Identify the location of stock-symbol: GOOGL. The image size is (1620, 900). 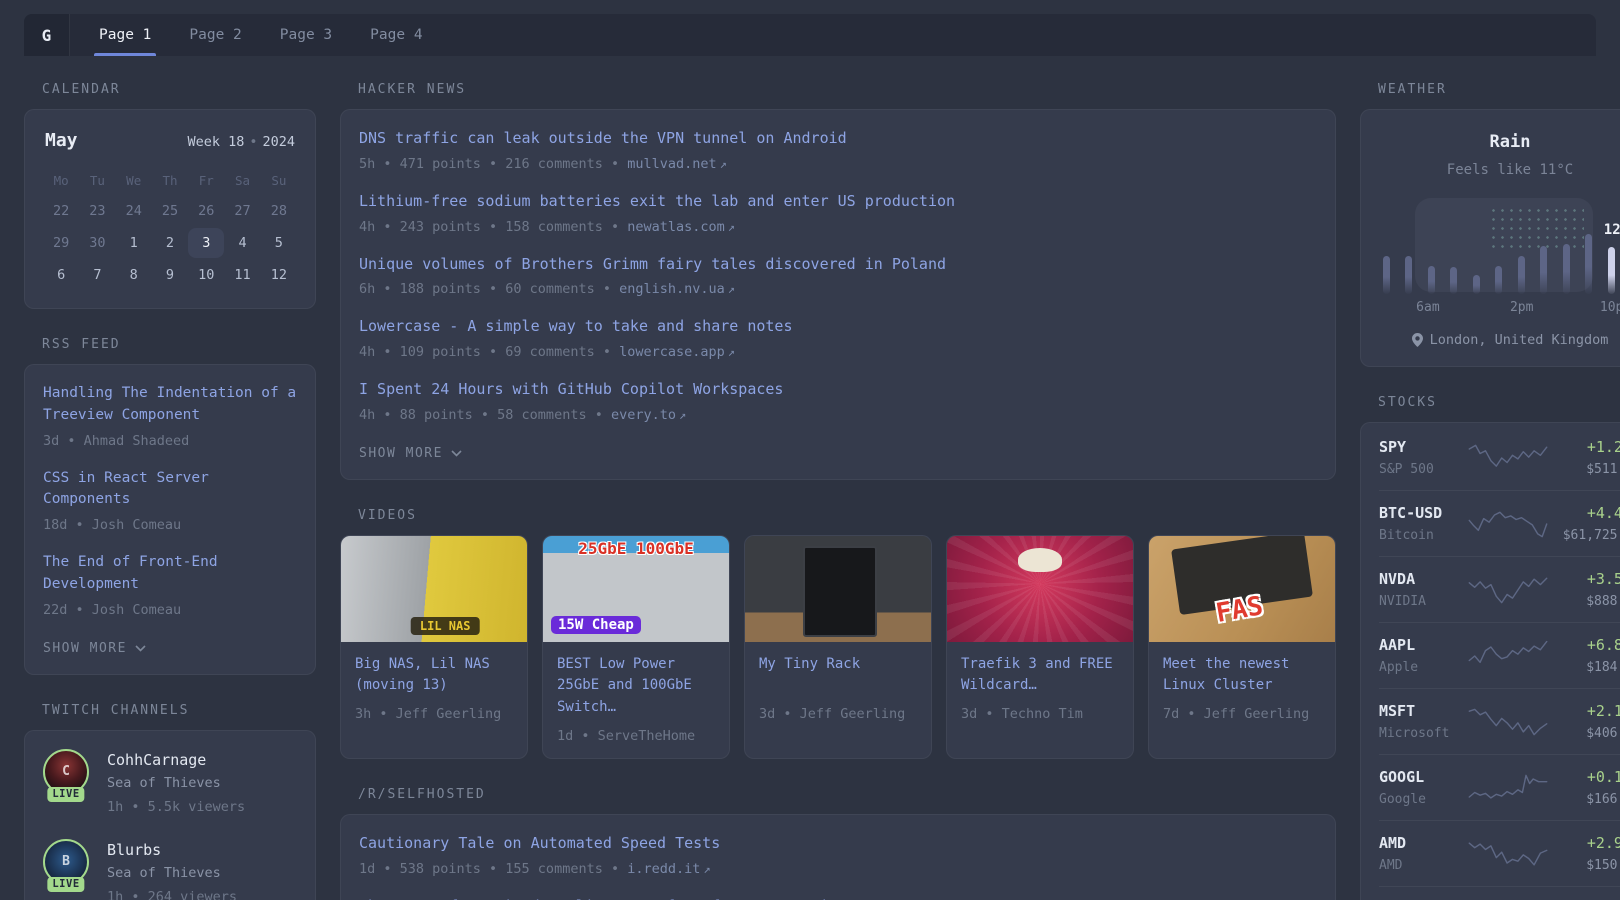
(1402, 777).